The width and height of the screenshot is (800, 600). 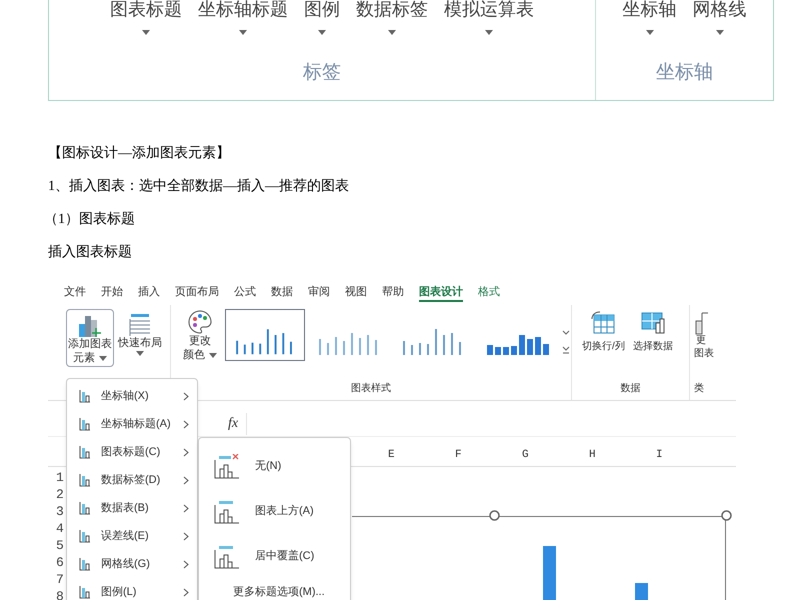 What do you see at coordinates (60, 494) in the screenshot?
I see `row-number: 2` at bounding box center [60, 494].